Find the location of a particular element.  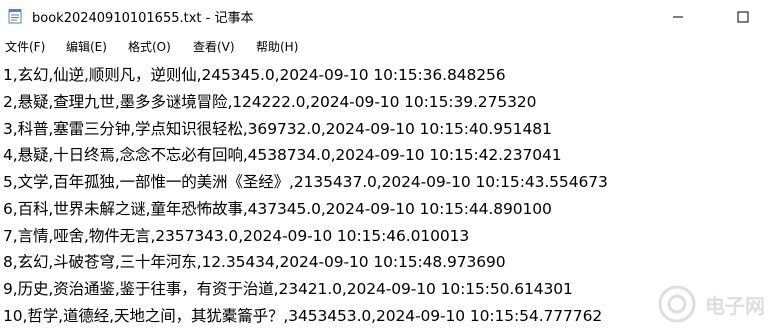

menu-view: 查看(V) is located at coordinates (214, 46).